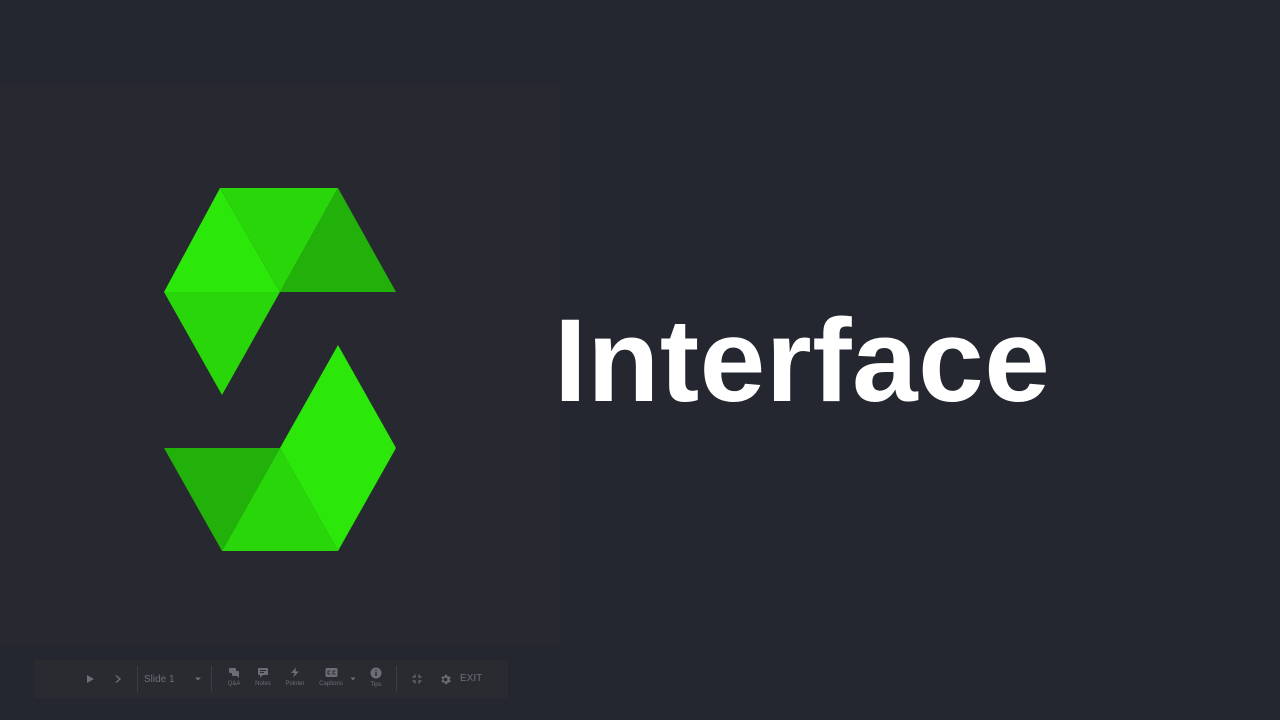 The image size is (1280, 720). I want to click on play-icon, so click(90, 679).